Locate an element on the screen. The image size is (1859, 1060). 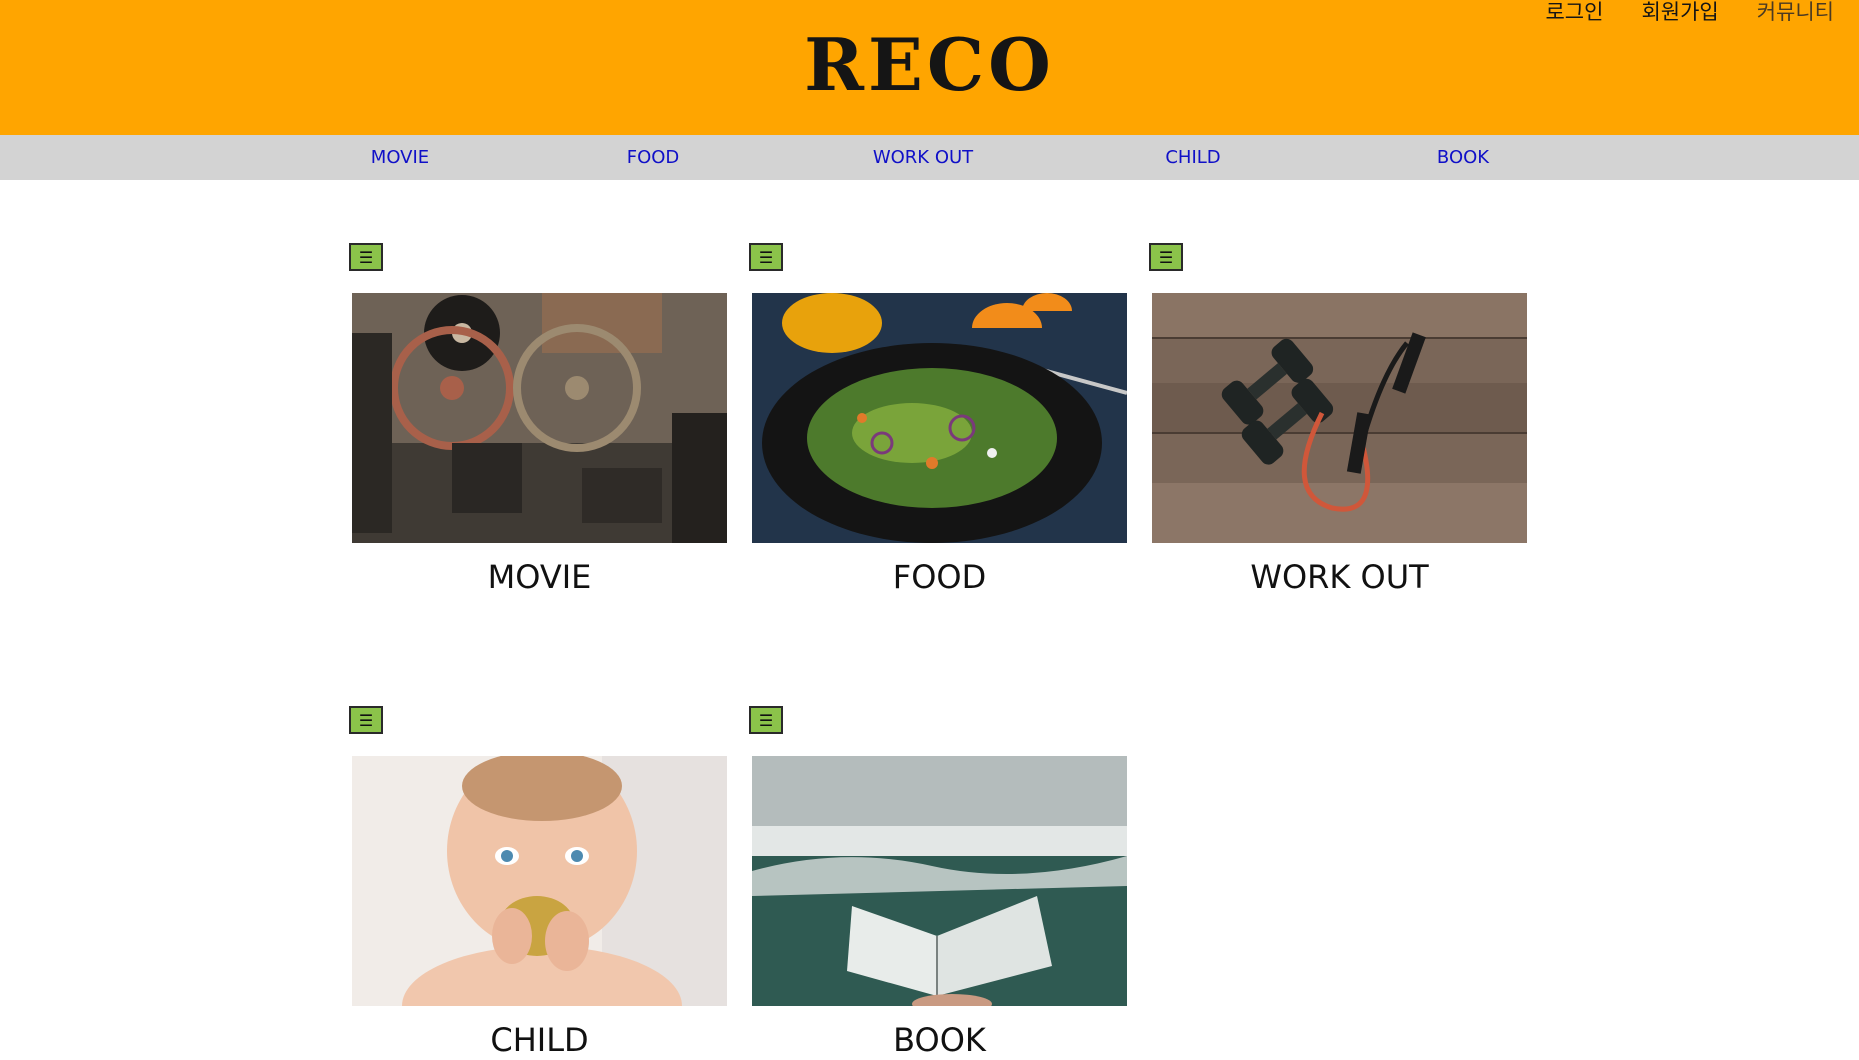
site-logo: RECO is located at coordinates (929, 65).